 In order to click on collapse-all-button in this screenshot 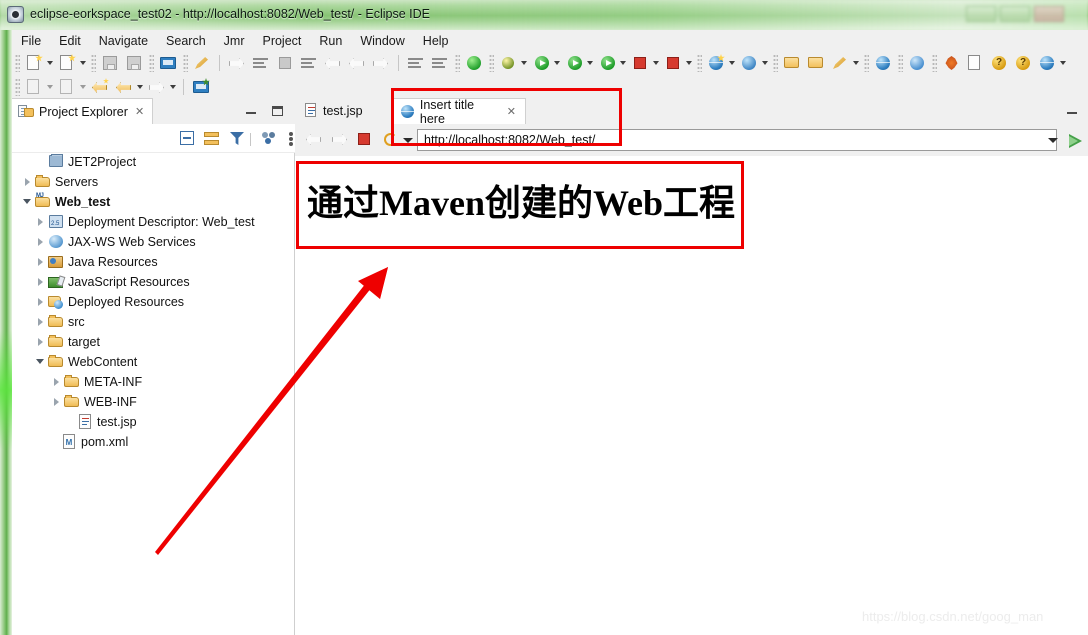, I will do `click(187, 138)`.